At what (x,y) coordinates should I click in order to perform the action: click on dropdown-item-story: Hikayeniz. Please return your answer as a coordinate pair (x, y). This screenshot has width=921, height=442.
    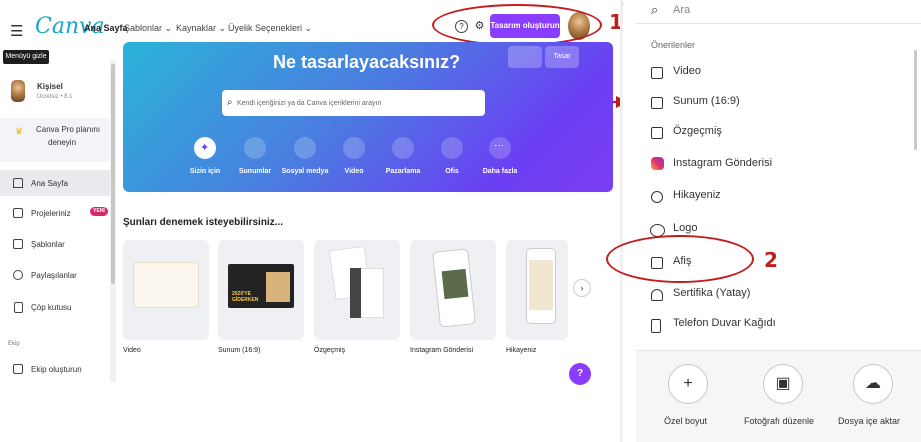
    Looking at the image, I should click on (697, 195).